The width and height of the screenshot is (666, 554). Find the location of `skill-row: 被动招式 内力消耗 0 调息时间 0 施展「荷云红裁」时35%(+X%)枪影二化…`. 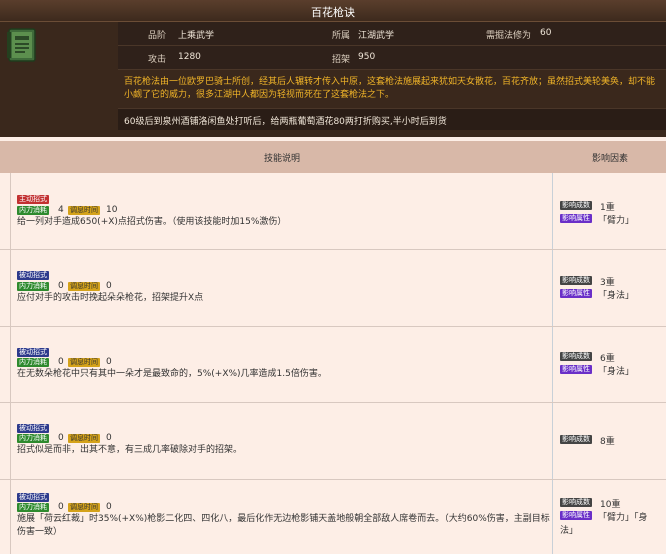

skill-row: 被动招式 内力消耗 0 调息时间 0 施展「荷云红裁」时35%(+X%)枪影二化… is located at coordinates (333, 517).